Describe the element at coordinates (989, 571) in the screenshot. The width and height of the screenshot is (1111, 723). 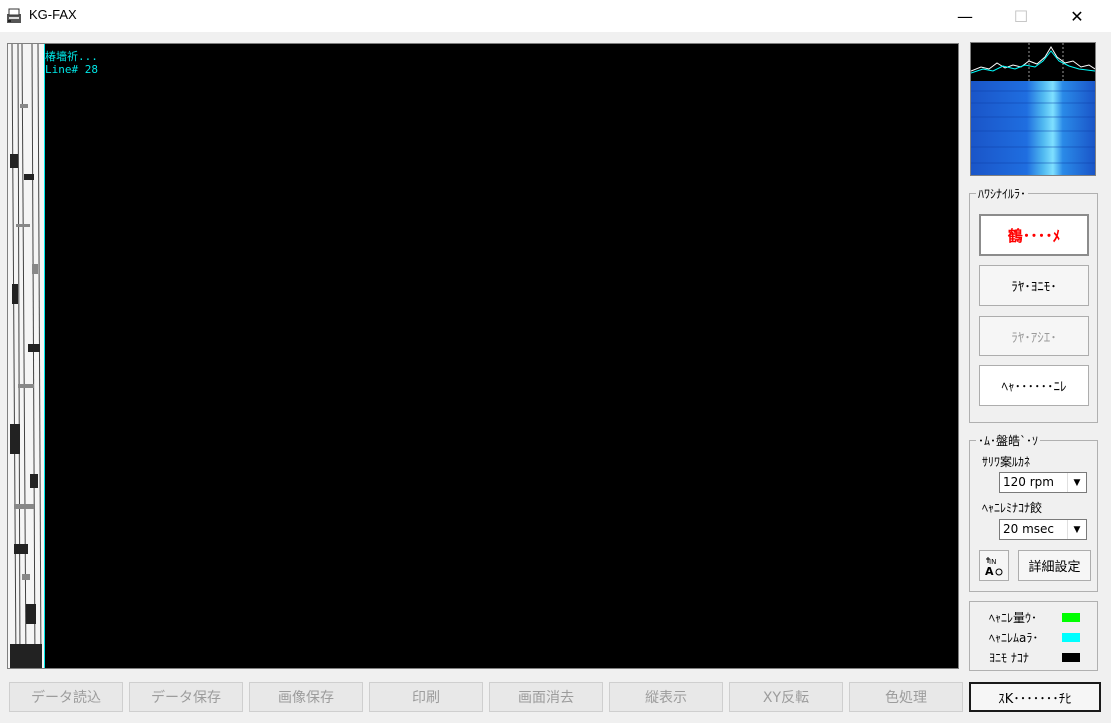
I see `svg-text: A` at that location.